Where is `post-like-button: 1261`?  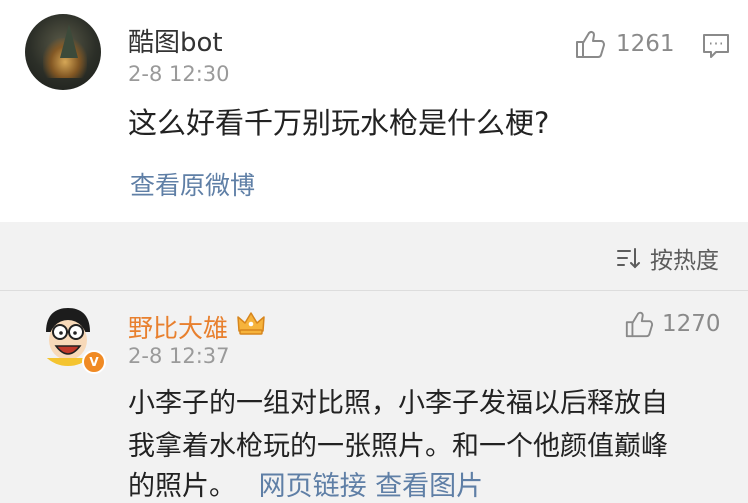
post-like-button: 1261 is located at coordinates (624, 44).